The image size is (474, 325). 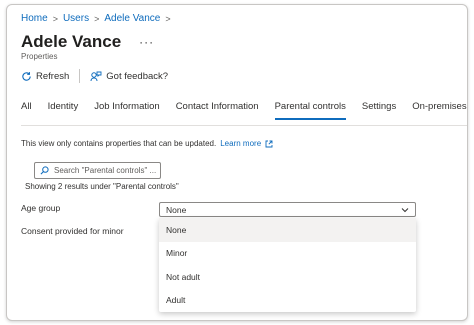 What do you see at coordinates (76, 18) in the screenshot?
I see `breadcrumb-users: Users` at bounding box center [76, 18].